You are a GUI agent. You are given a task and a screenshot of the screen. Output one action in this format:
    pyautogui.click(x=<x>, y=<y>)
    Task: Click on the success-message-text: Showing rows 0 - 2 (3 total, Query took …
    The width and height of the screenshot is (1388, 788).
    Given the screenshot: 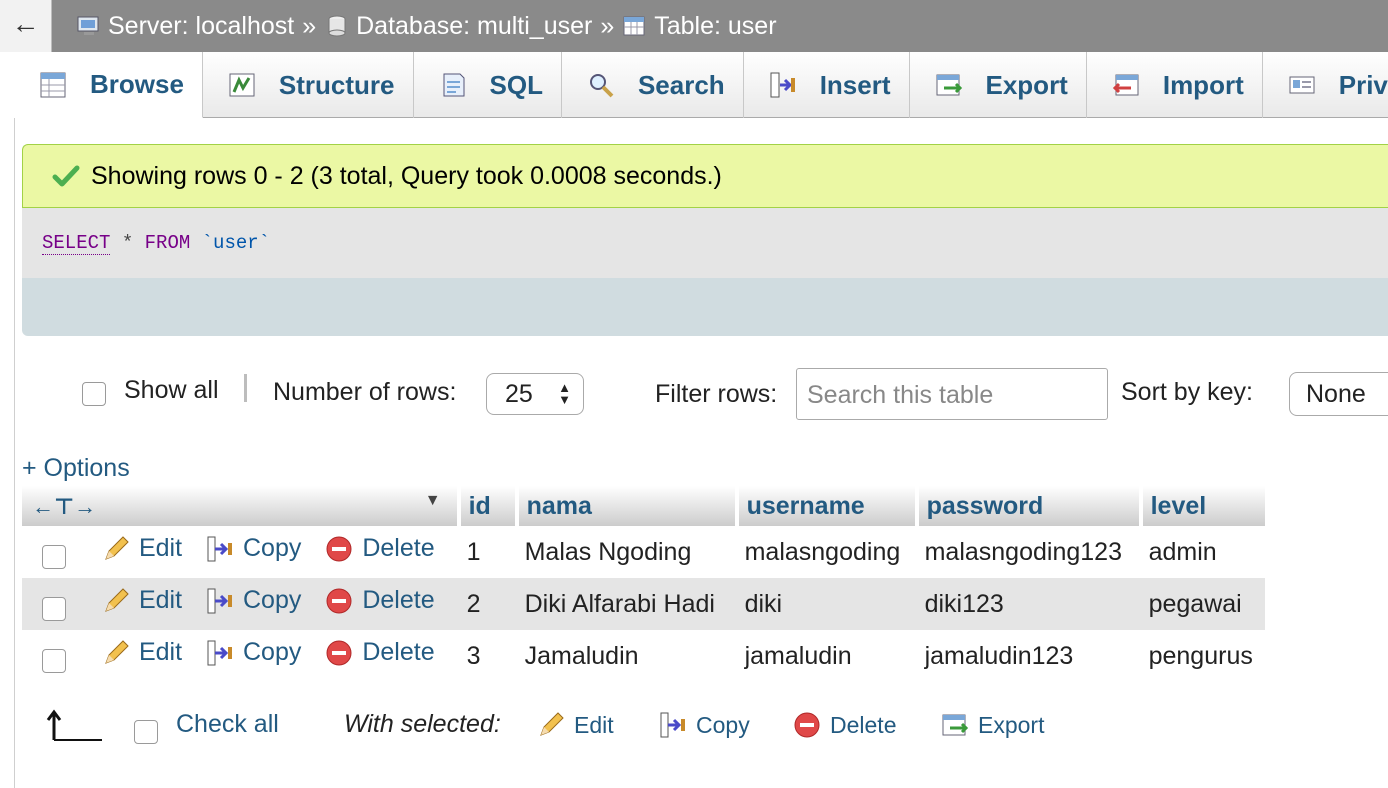 What is the action you would take?
    pyautogui.click(x=406, y=175)
    